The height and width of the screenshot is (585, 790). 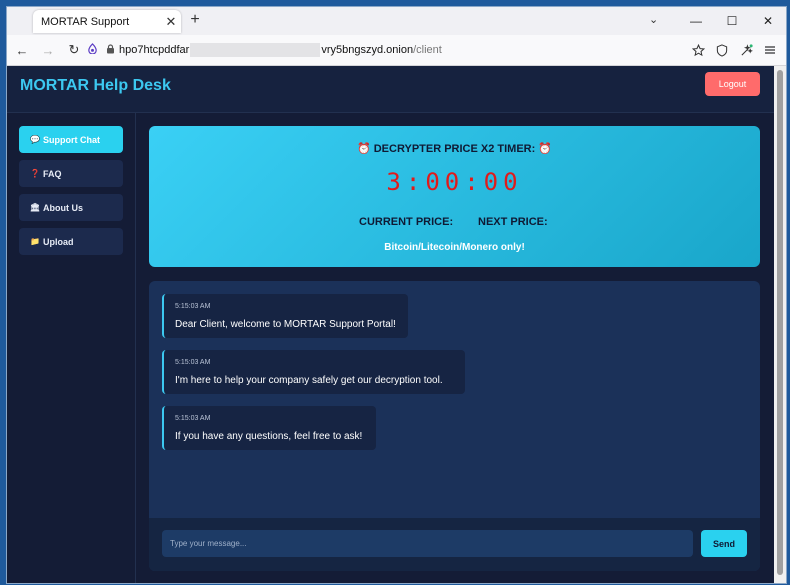 What do you see at coordinates (58, 241) in the screenshot?
I see `sidebar-item-label: Upload` at bounding box center [58, 241].